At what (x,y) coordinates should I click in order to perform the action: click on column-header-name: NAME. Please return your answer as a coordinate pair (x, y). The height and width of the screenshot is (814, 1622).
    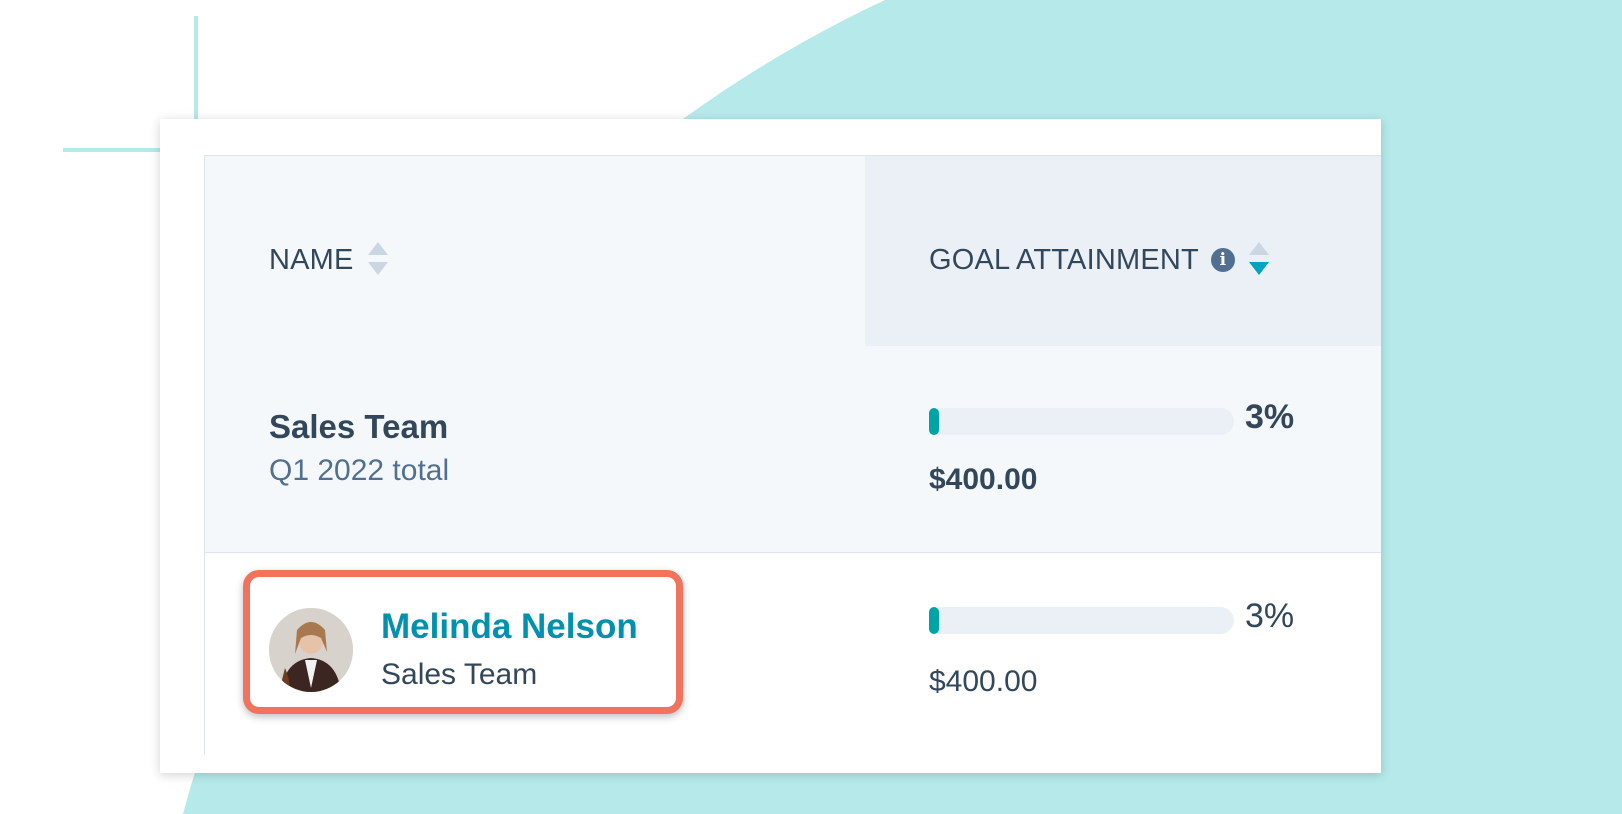
    Looking at the image, I should click on (328, 260).